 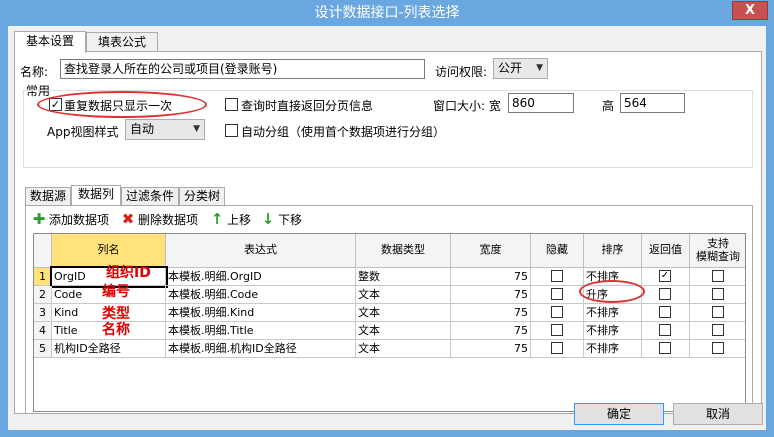 I want to click on cell-expression: 本模板.明细.Code, so click(x=261, y=295).